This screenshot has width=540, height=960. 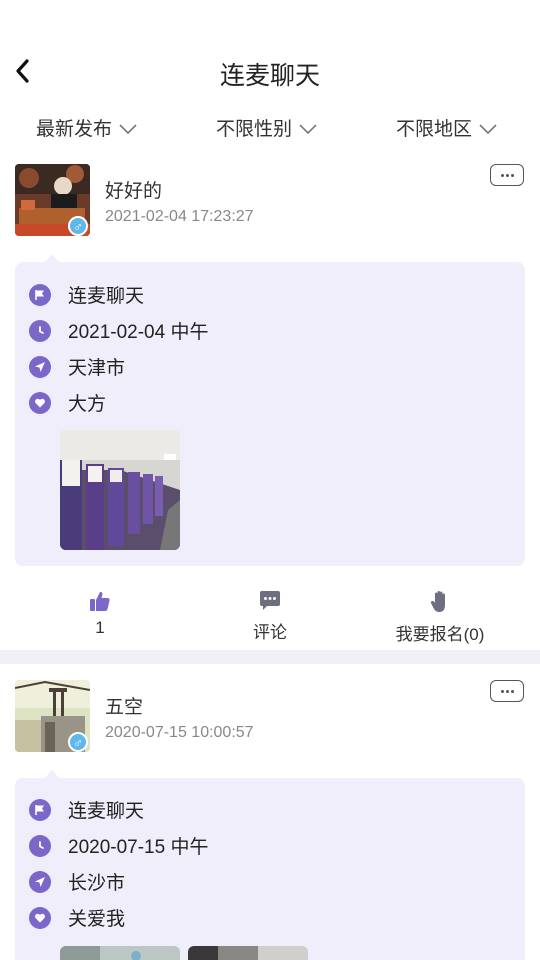 I want to click on like-button: 1, so click(x=100, y=614).